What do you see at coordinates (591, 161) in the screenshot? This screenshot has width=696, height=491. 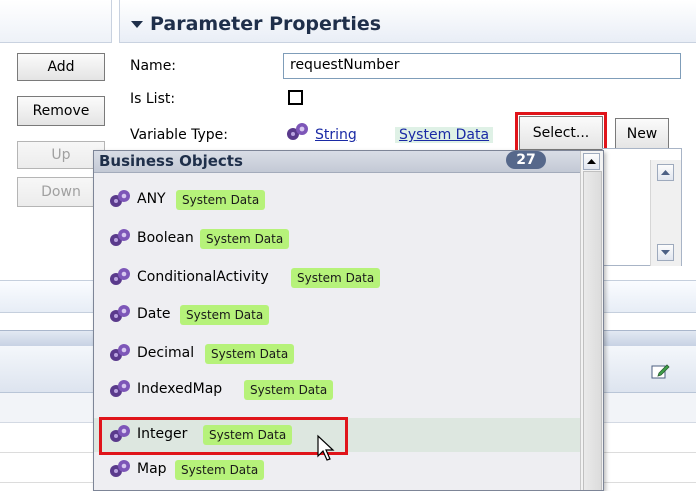 I see `popup-scroll-up-button` at bounding box center [591, 161].